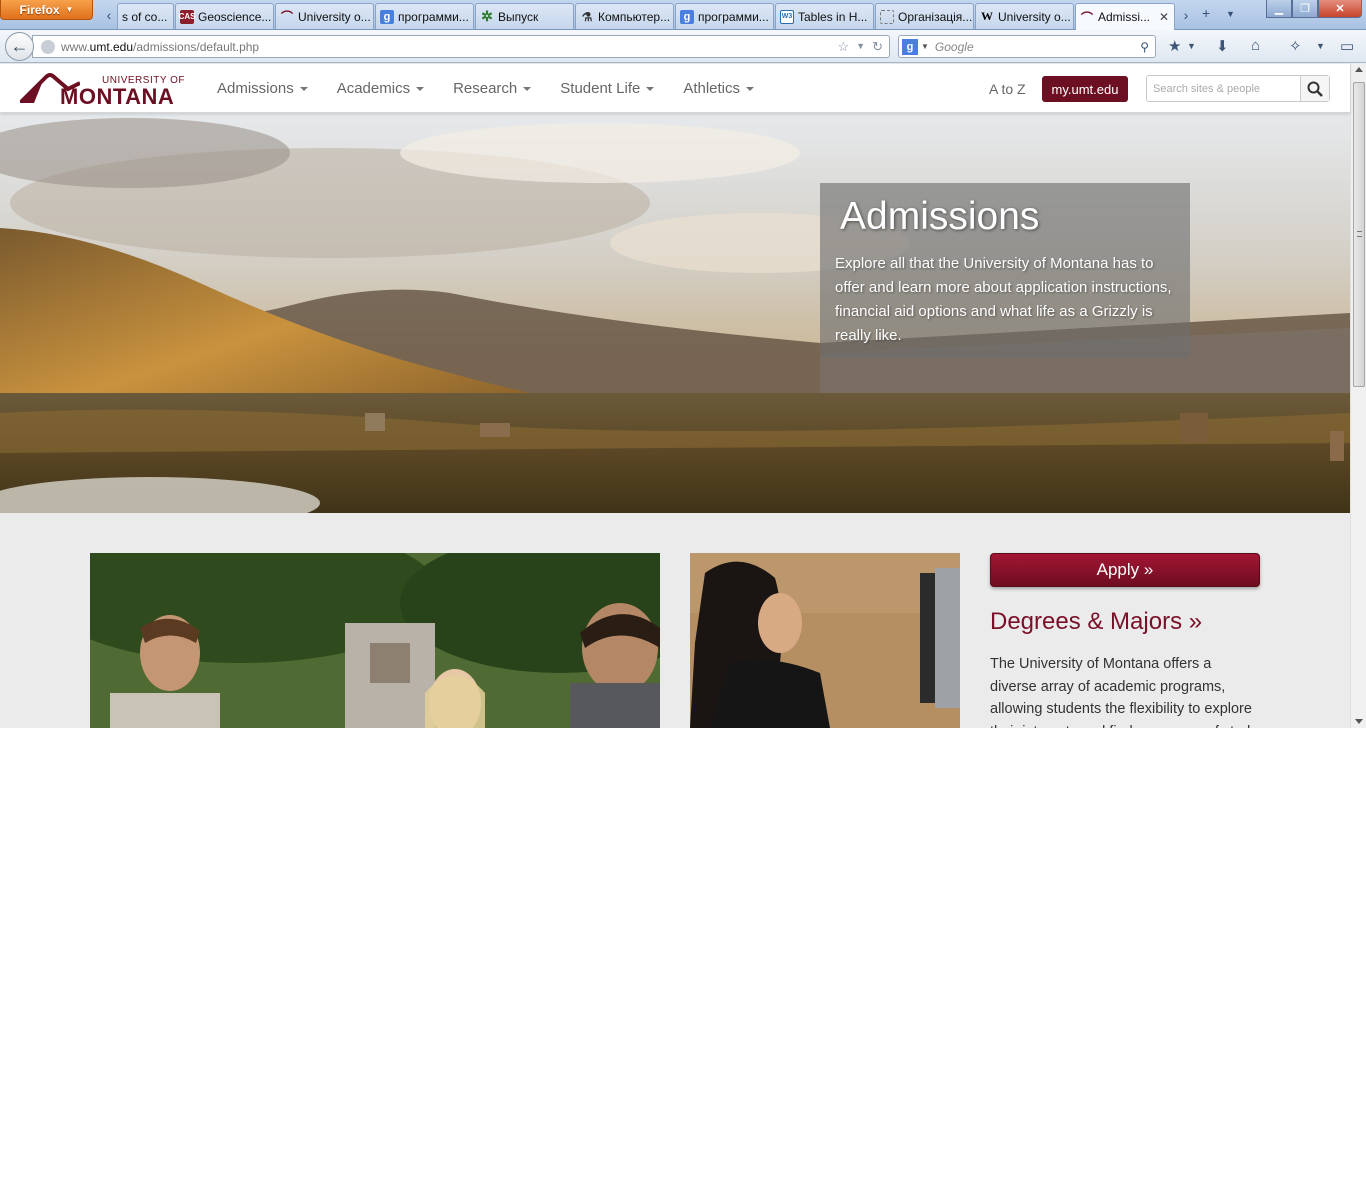  Describe the element at coordinates (1096, 622) in the screenshot. I see `degrees-majors-link: Degrees & Majors »` at that location.